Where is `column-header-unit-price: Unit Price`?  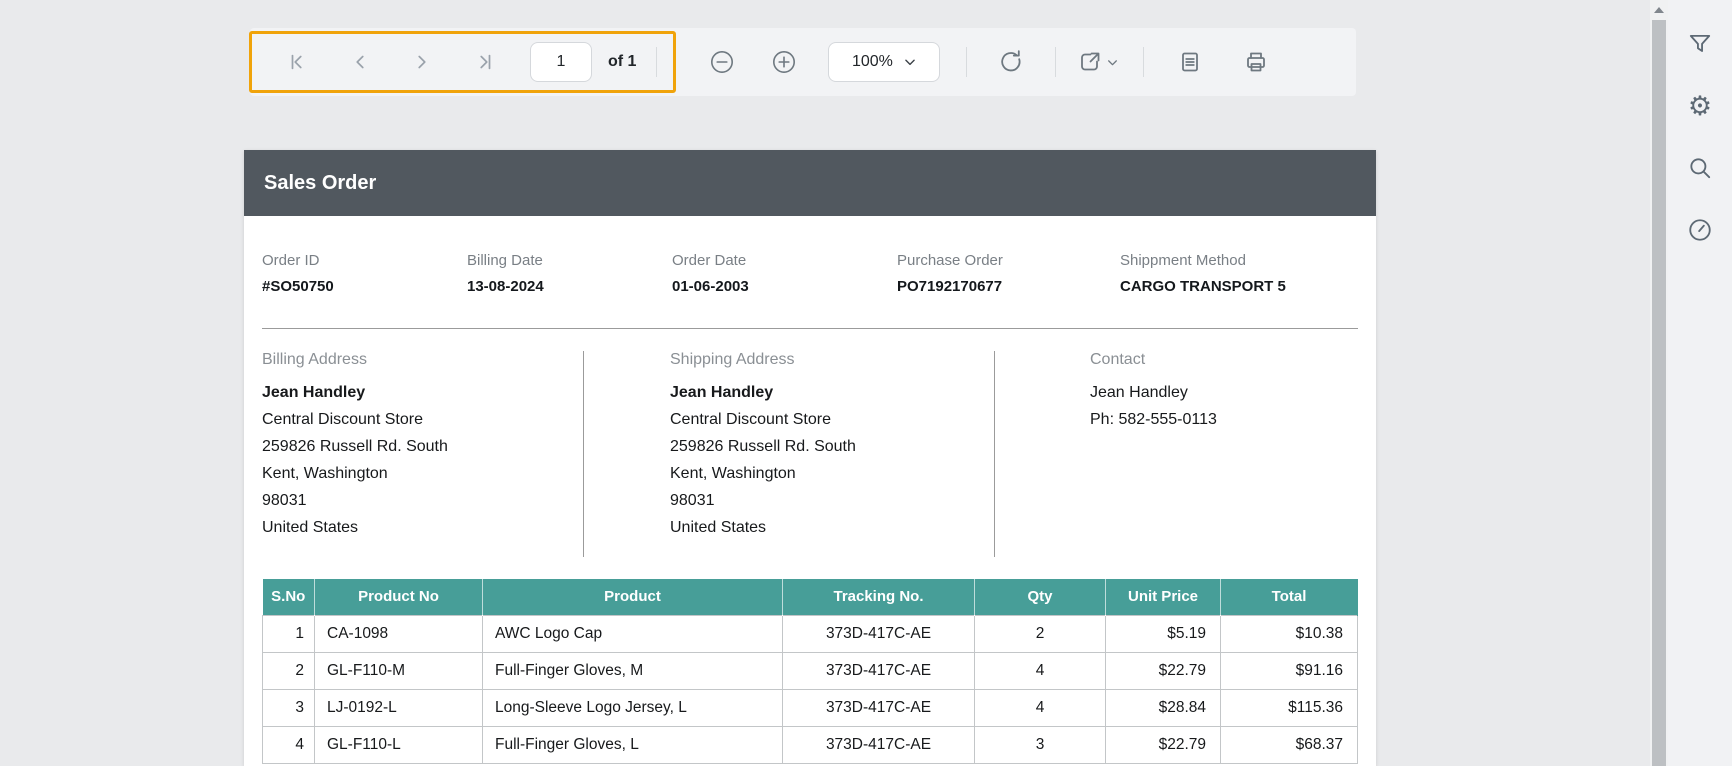 column-header-unit-price: Unit Price is located at coordinates (1163, 597).